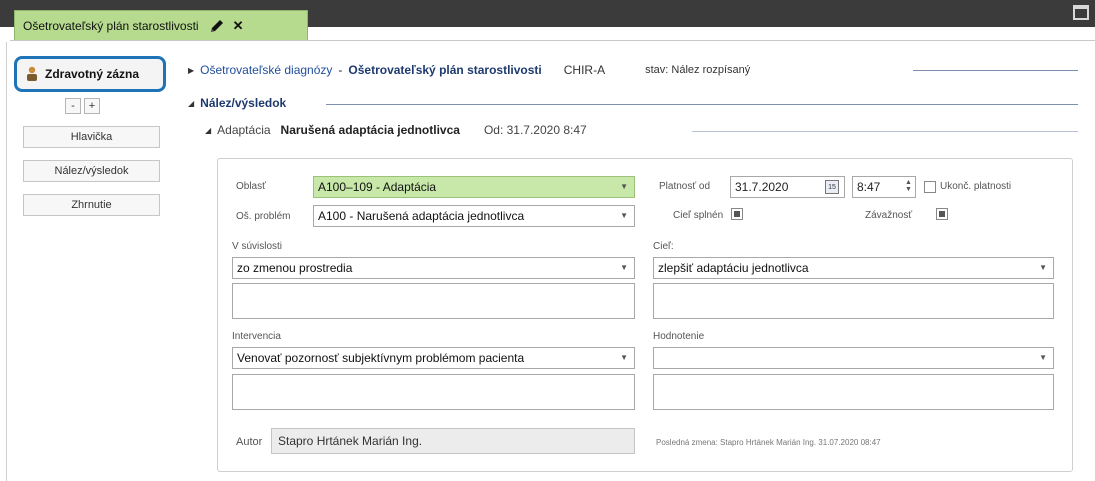 This screenshot has height=481, width=1095. What do you see at coordinates (698, 215) in the screenshot?
I see `ciel-splnen-label: Cieľ splnén` at bounding box center [698, 215].